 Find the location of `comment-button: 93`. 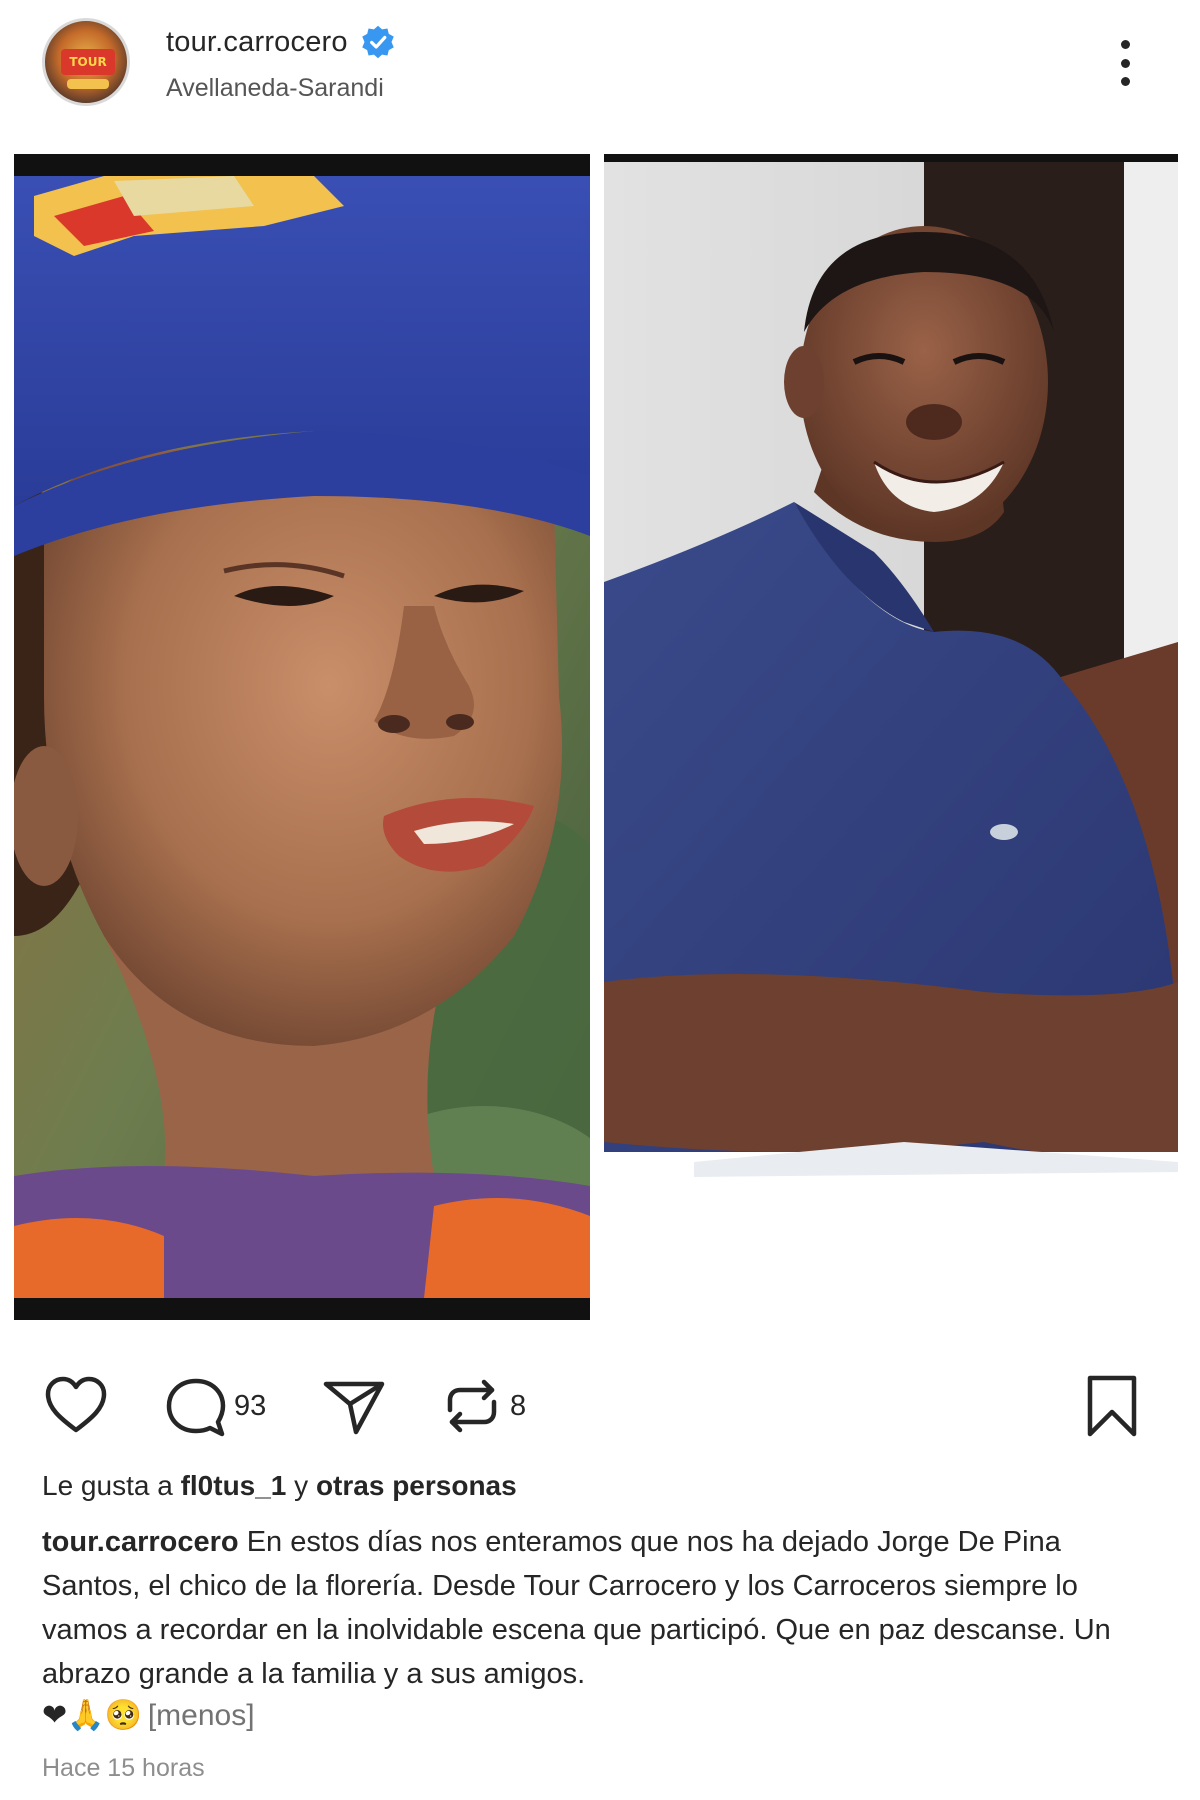

comment-button: 93 is located at coordinates (213, 1406).